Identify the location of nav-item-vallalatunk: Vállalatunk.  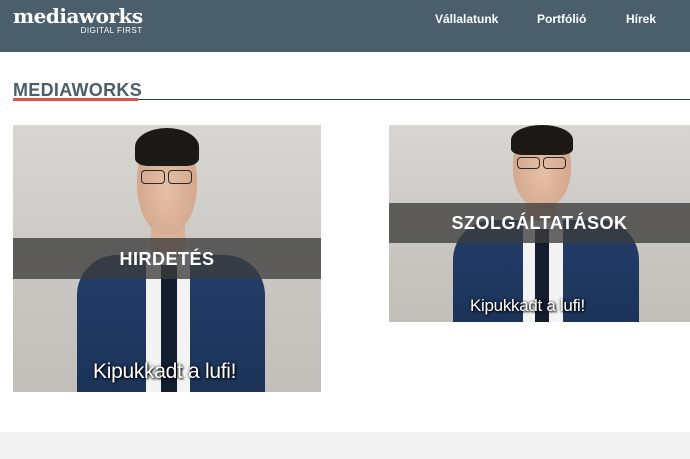
(466, 19).